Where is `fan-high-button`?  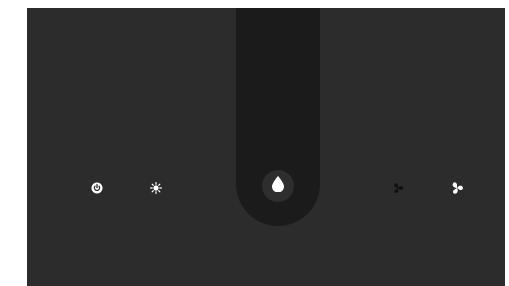
fan-high-button is located at coordinates (457, 188).